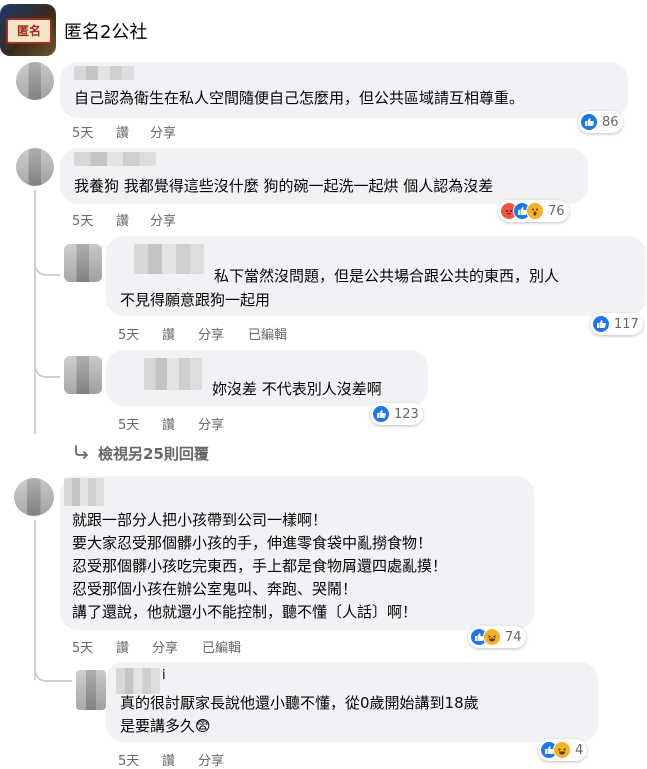  I want to click on view-more-label: 檢視另25則回覆, so click(153, 453).